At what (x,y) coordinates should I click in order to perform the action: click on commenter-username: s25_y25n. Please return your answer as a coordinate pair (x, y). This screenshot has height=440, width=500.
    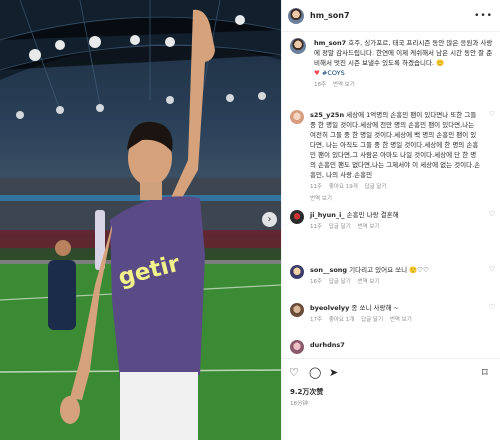
    Looking at the image, I should click on (327, 115).